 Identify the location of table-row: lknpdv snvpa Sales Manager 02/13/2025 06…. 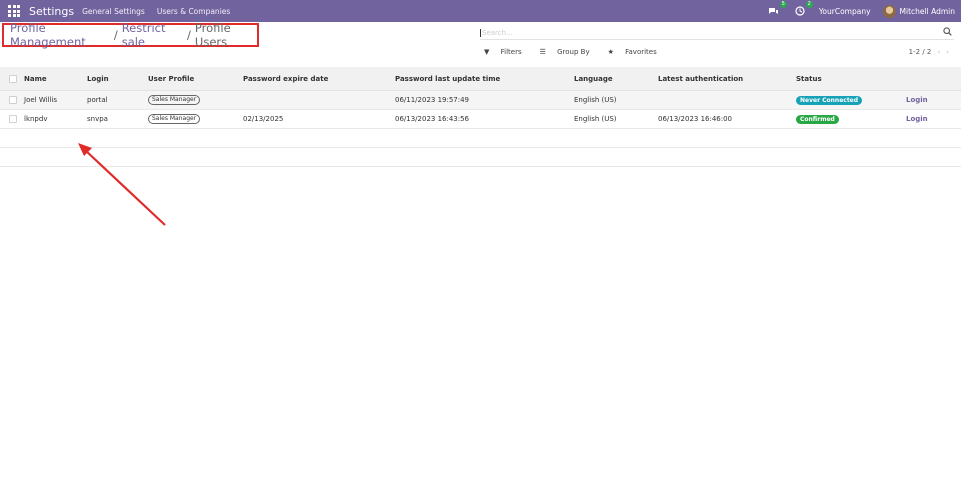
(480, 119).